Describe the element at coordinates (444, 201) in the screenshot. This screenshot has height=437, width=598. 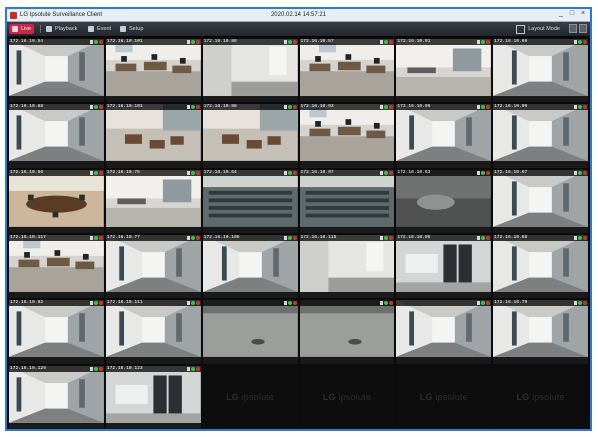
I see `camera-tile: 172.16.10.63` at that location.